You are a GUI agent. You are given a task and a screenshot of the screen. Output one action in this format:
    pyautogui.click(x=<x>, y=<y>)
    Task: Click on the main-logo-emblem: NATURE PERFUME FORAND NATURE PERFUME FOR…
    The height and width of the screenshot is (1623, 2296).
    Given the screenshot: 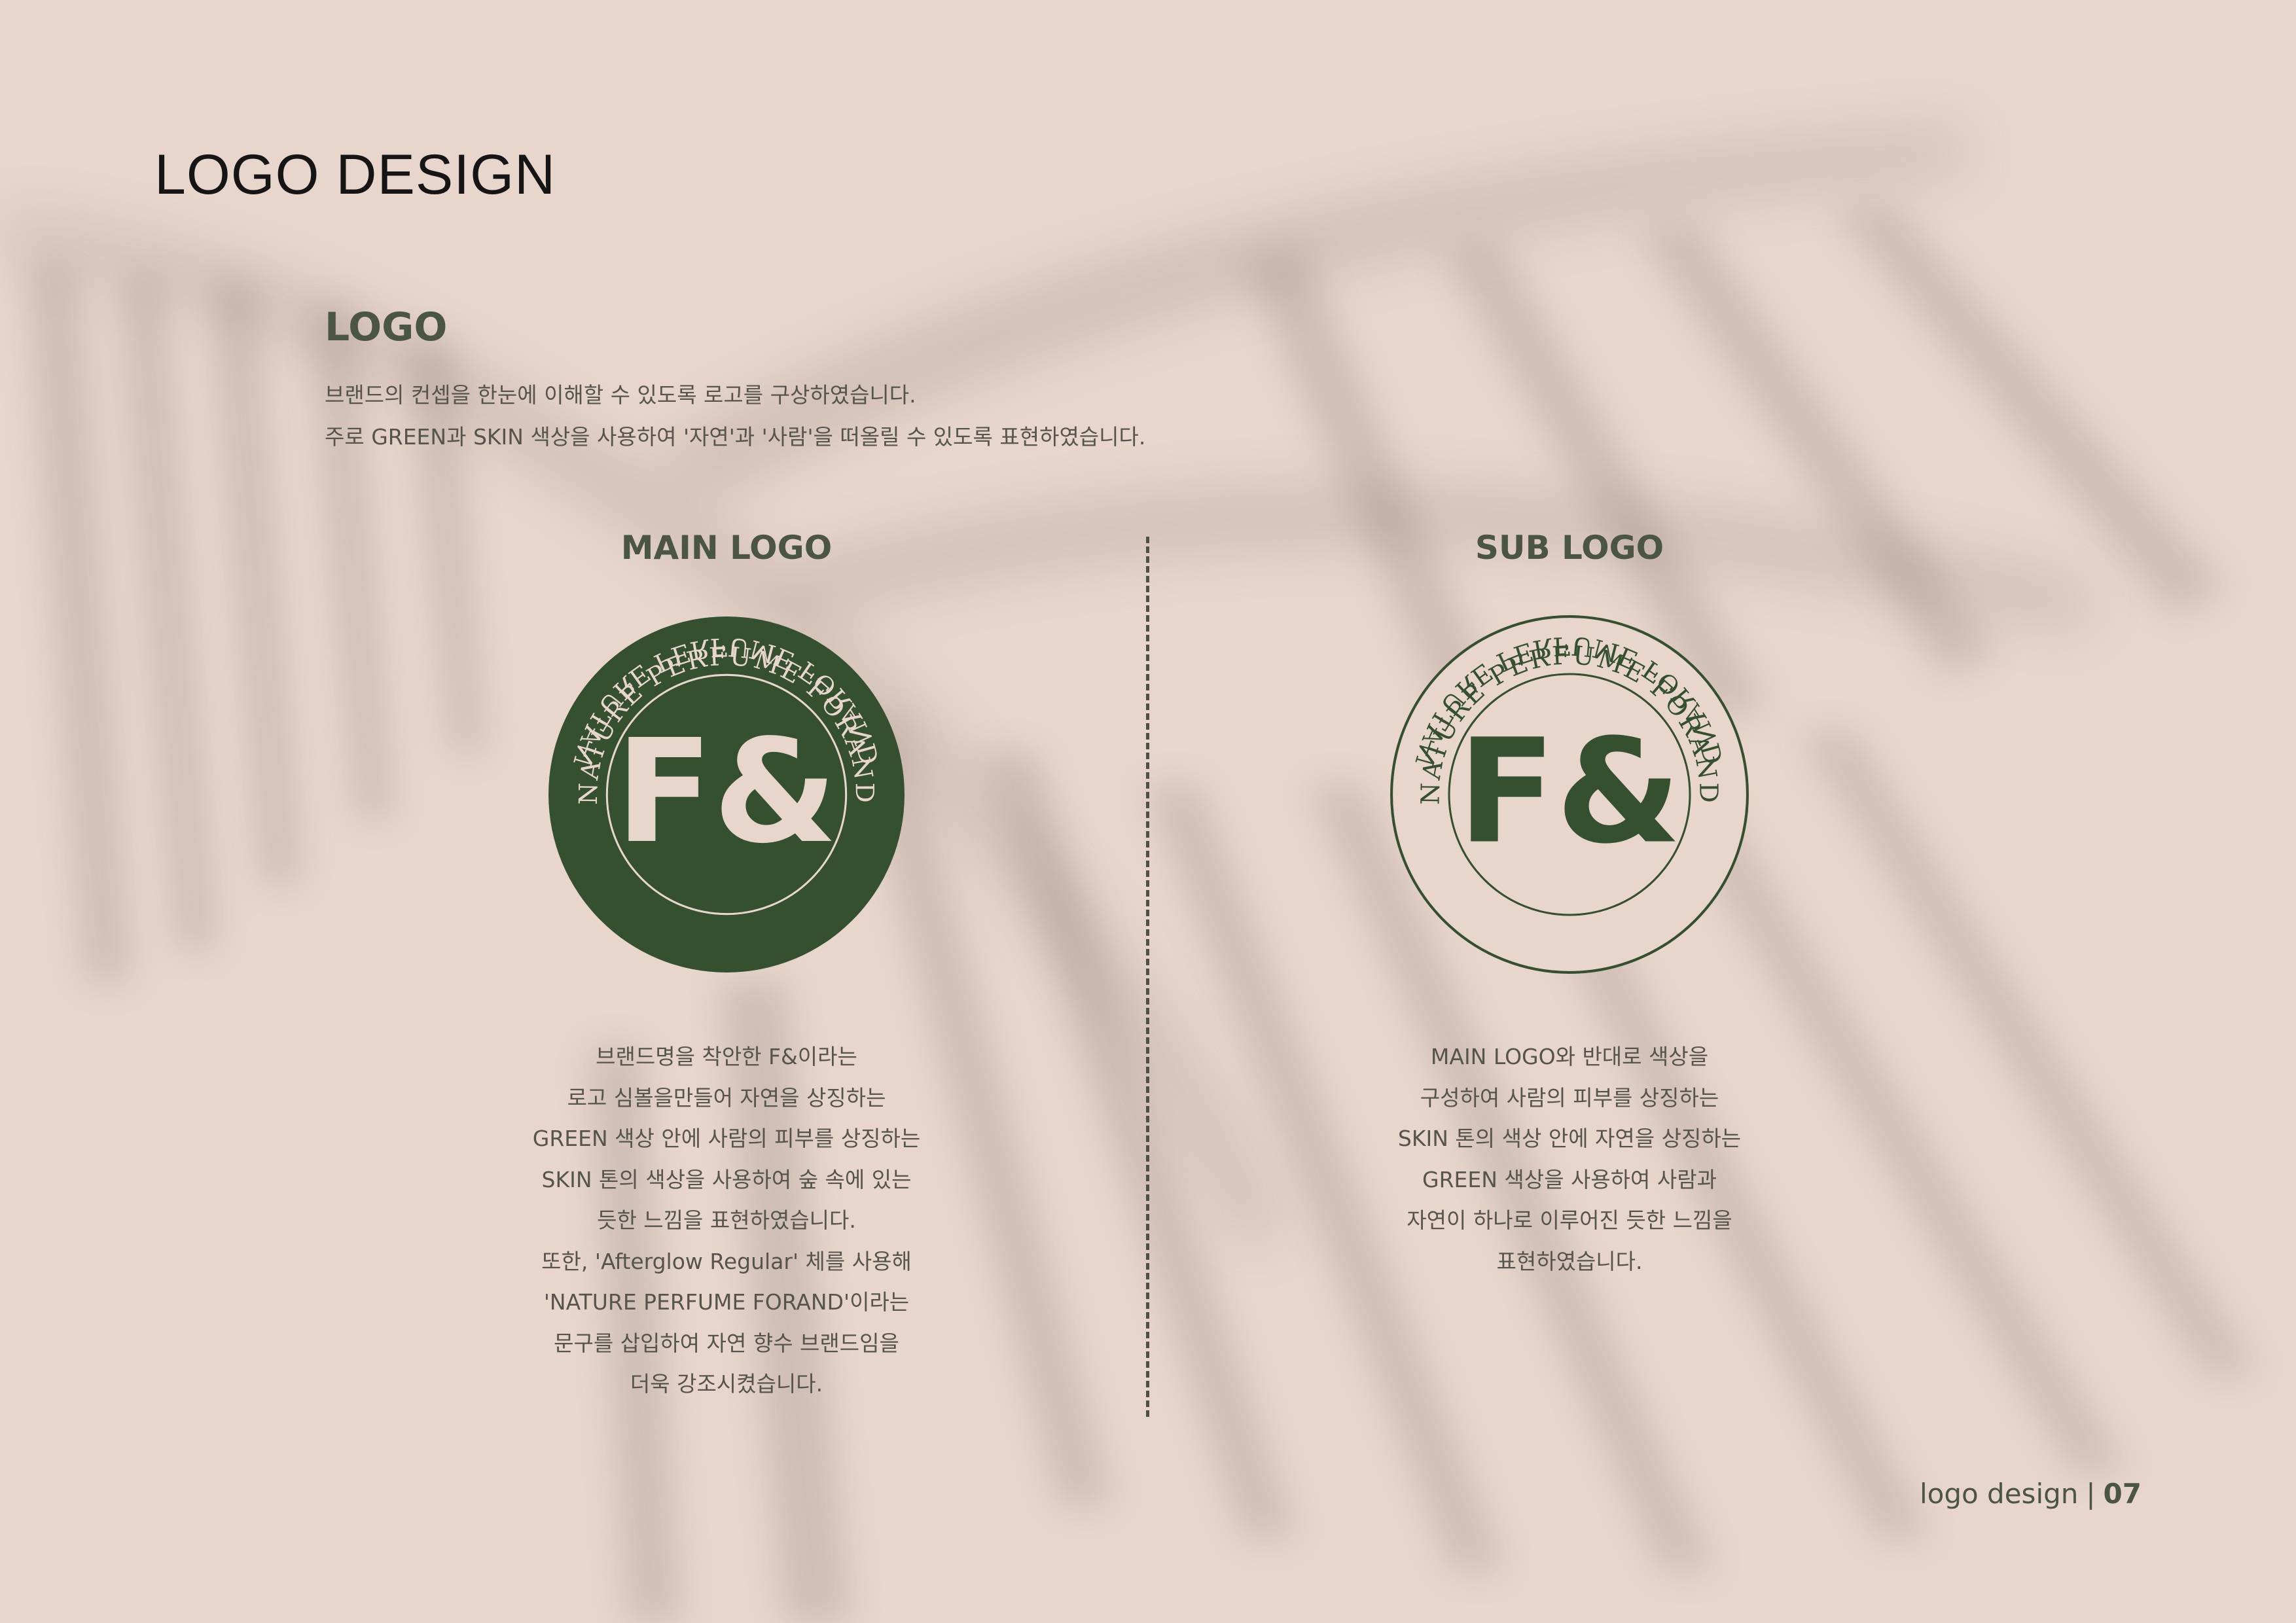 What is the action you would take?
    pyautogui.click(x=726, y=794)
    